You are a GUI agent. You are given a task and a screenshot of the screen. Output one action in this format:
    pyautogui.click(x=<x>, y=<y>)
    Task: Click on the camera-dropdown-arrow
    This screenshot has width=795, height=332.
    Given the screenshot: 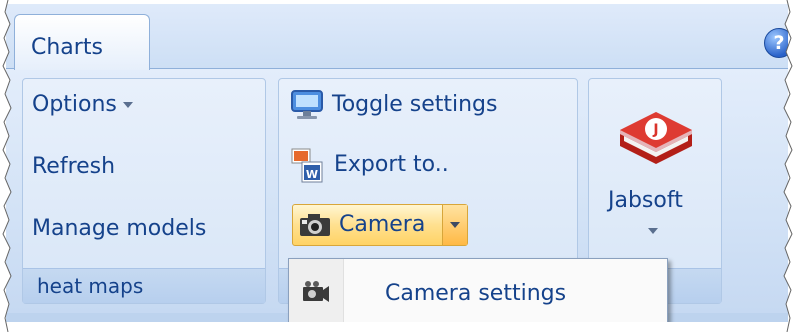 What is the action you would take?
    pyautogui.click(x=454, y=225)
    